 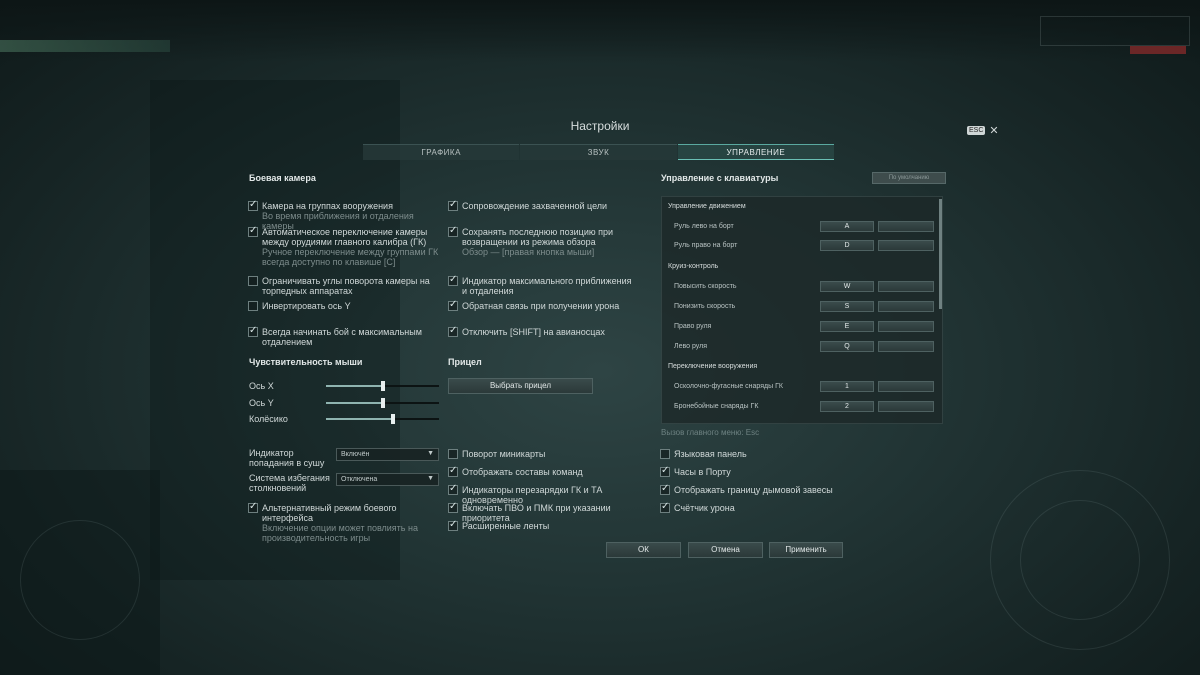 What do you see at coordinates (387, 479) in the screenshot?
I see `collision-avoidance-select: Отключена ▼` at bounding box center [387, 479].